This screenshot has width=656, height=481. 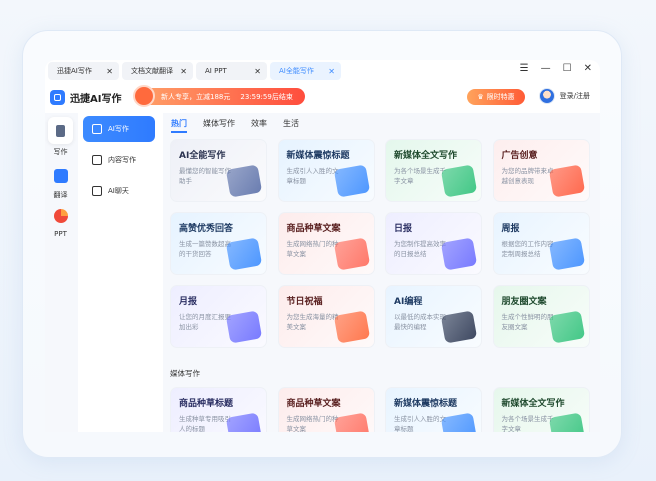 I want to click on chat-icon, so click(x=97, y=191).